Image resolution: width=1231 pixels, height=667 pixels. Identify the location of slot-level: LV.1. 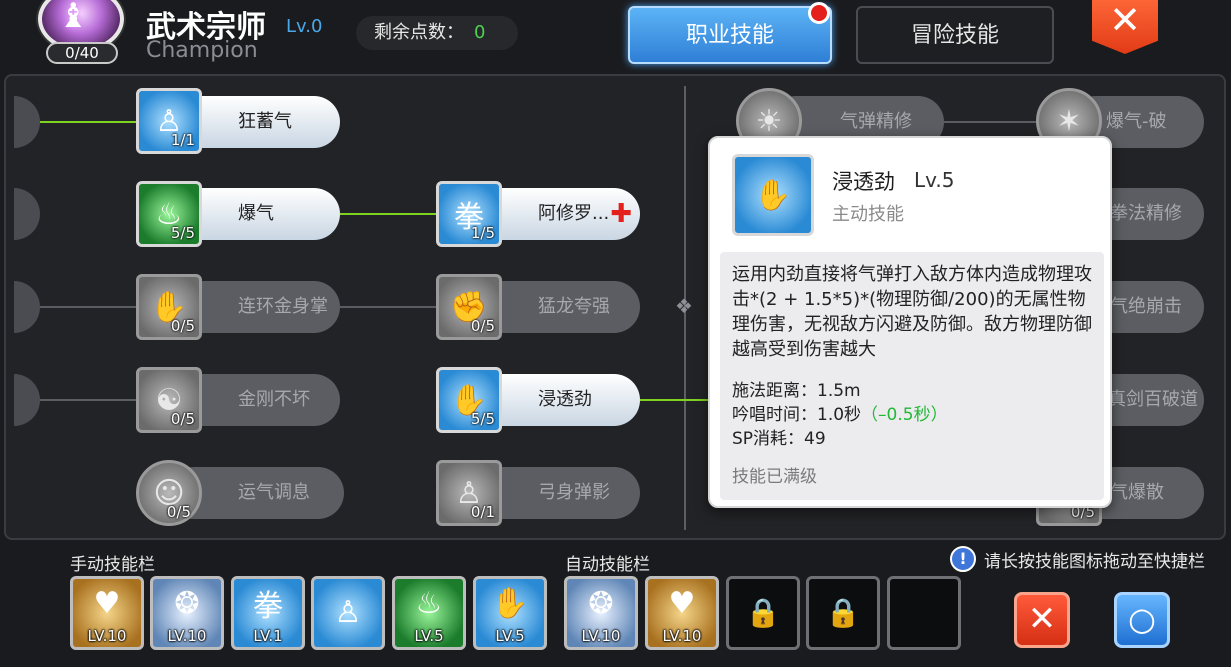
(268, 636).